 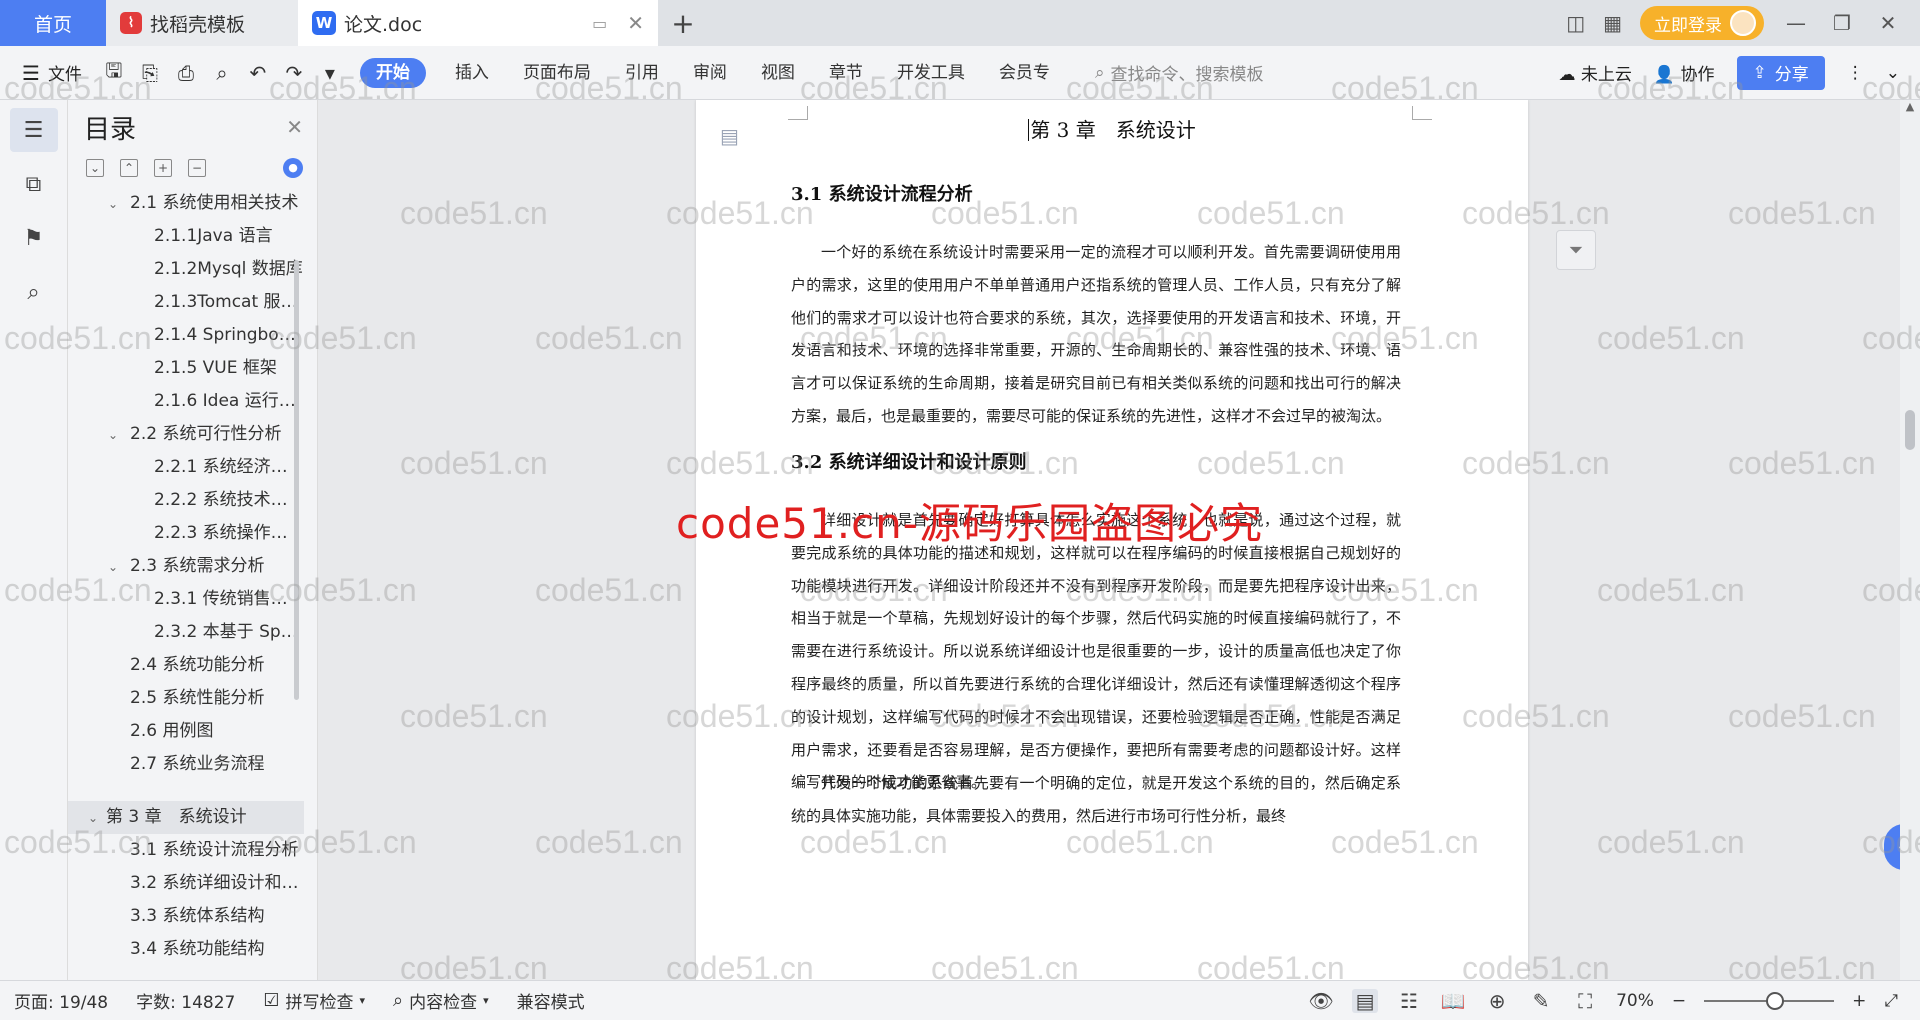 What do you see at coordinates (1576, 250) in the screenshot?
I see `filter-icon: ⏷` at bounding box center [1576, 250].